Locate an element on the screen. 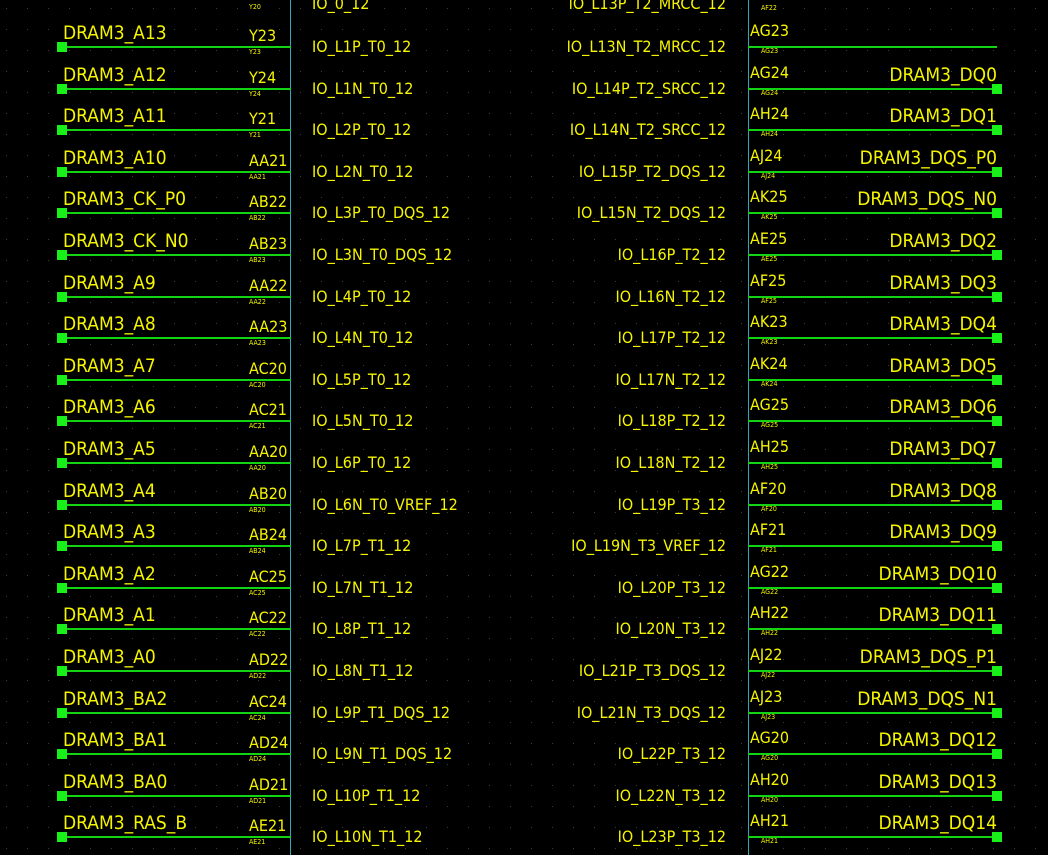 This screenshot has height=855, width=1048. right-pin-number-small: AH21 is located at coordinates (770, 841).